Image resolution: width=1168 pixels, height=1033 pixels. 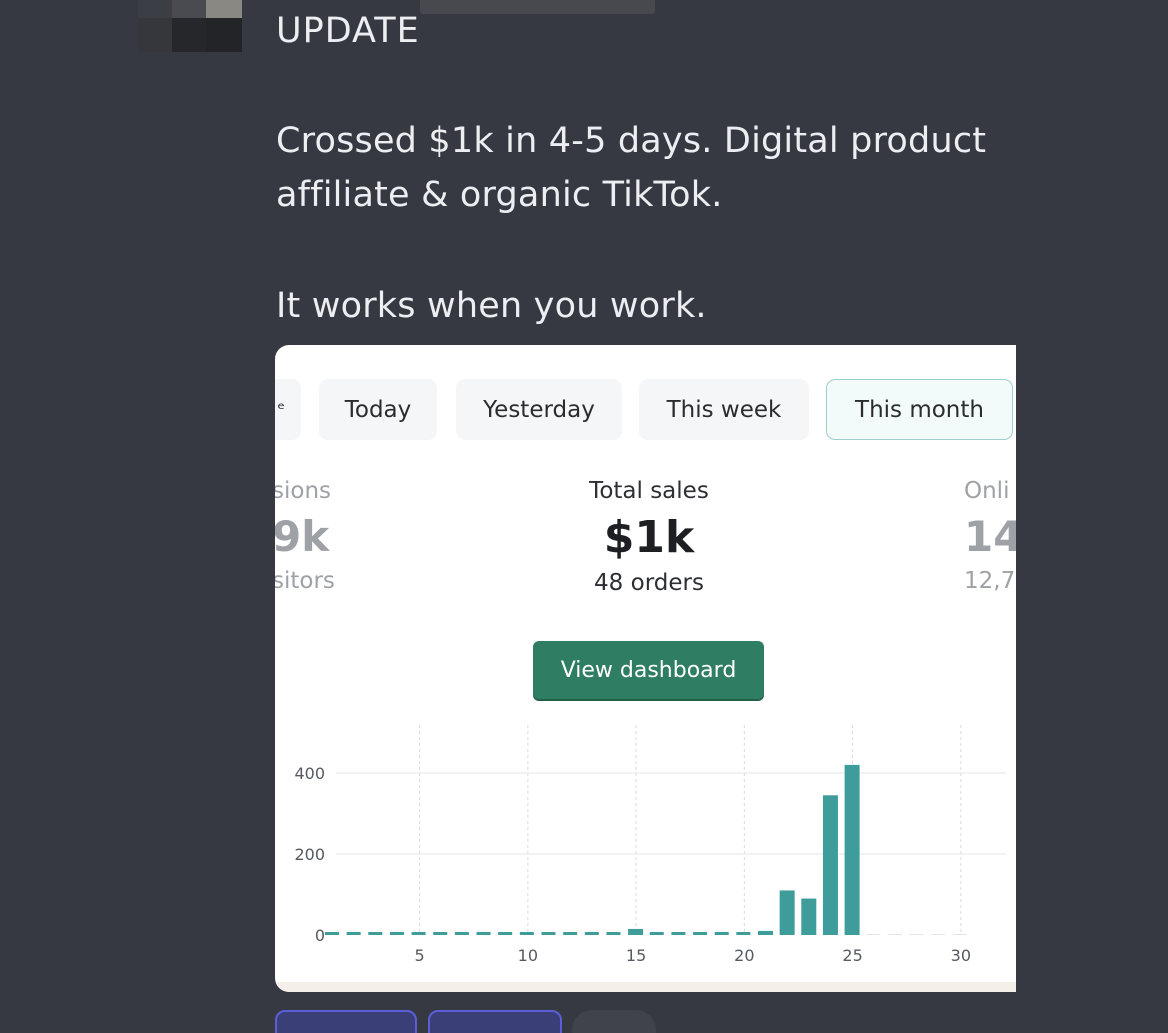 I want to click on tab-yesterday: Yesterday, so click(x=539, y=409).